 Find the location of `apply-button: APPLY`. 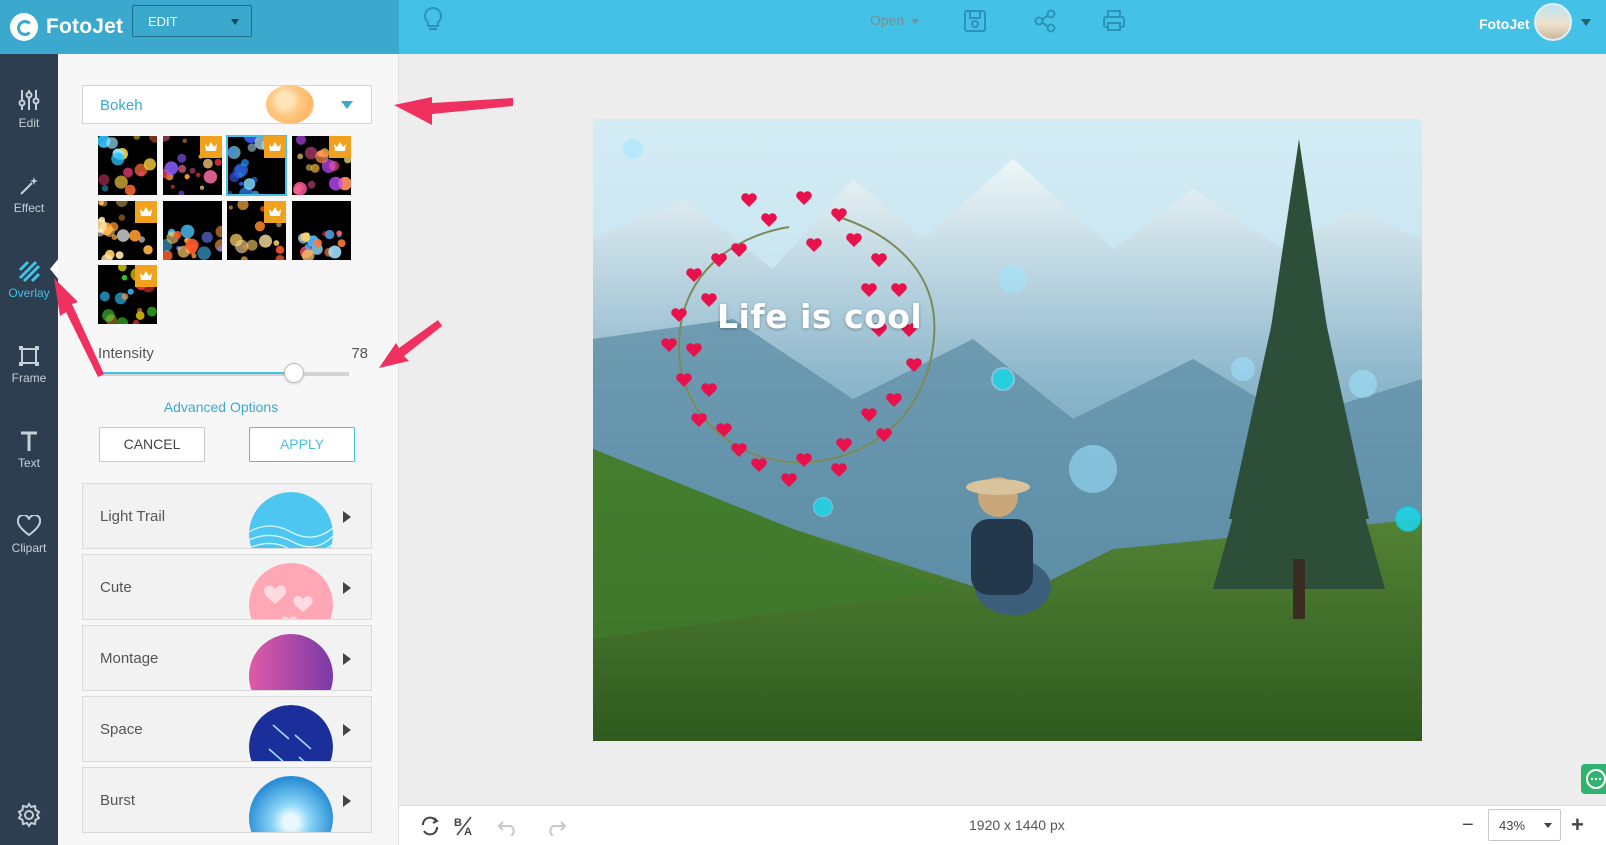

apply-button: APPLY is located at coordinates (302, 444).